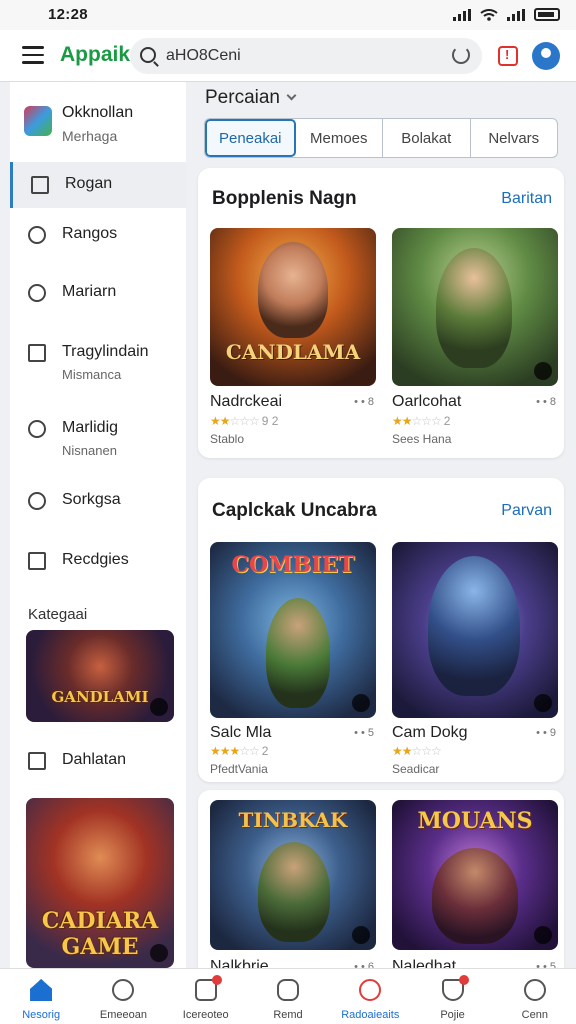 This screenshot has height=1024, width=576. I want to click on sidebar-item-label: Marlidig, so click(90, 427).